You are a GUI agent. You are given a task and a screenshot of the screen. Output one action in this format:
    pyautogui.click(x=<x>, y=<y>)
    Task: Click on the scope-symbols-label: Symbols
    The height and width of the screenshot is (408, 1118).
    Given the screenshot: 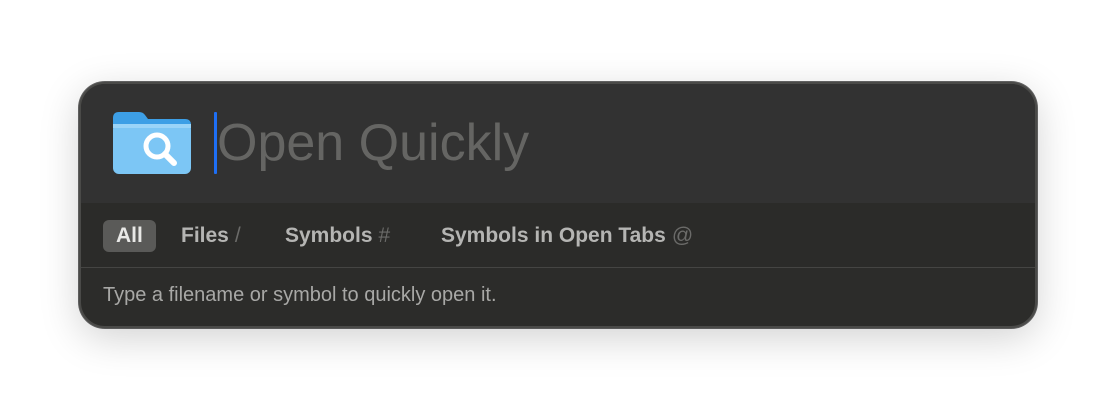 What is the action you would take?
    pyautogui.click(x=329, y=235)
    